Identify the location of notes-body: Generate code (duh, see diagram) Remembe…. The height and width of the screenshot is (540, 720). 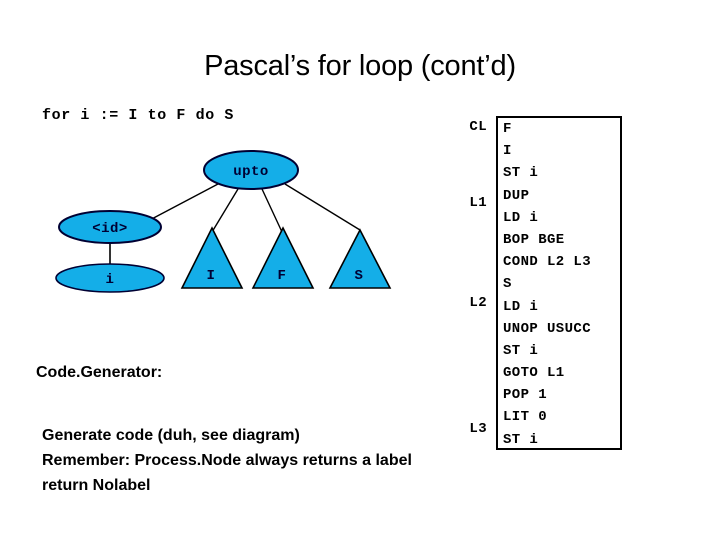
(227, 460).